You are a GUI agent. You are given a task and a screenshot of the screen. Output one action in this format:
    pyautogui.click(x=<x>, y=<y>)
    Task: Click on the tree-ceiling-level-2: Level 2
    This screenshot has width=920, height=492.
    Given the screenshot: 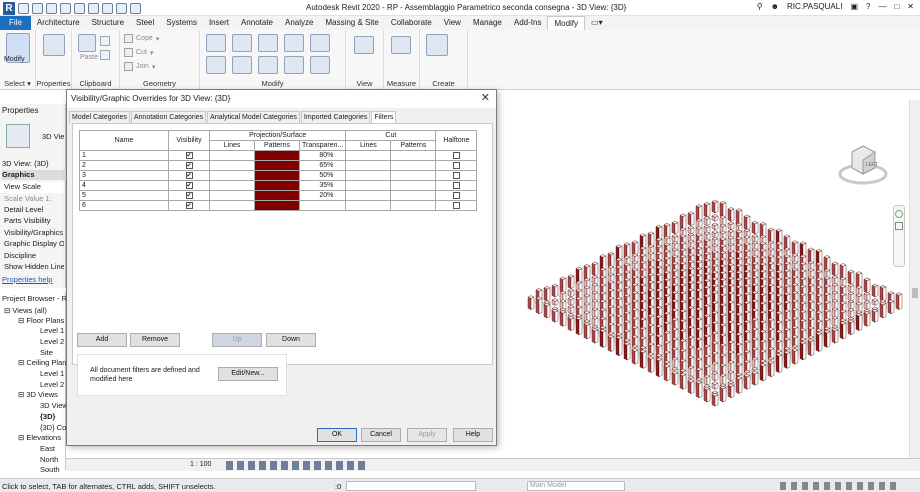 What is the action you would take?
    pyautogui.click(x=52, y=384)
    